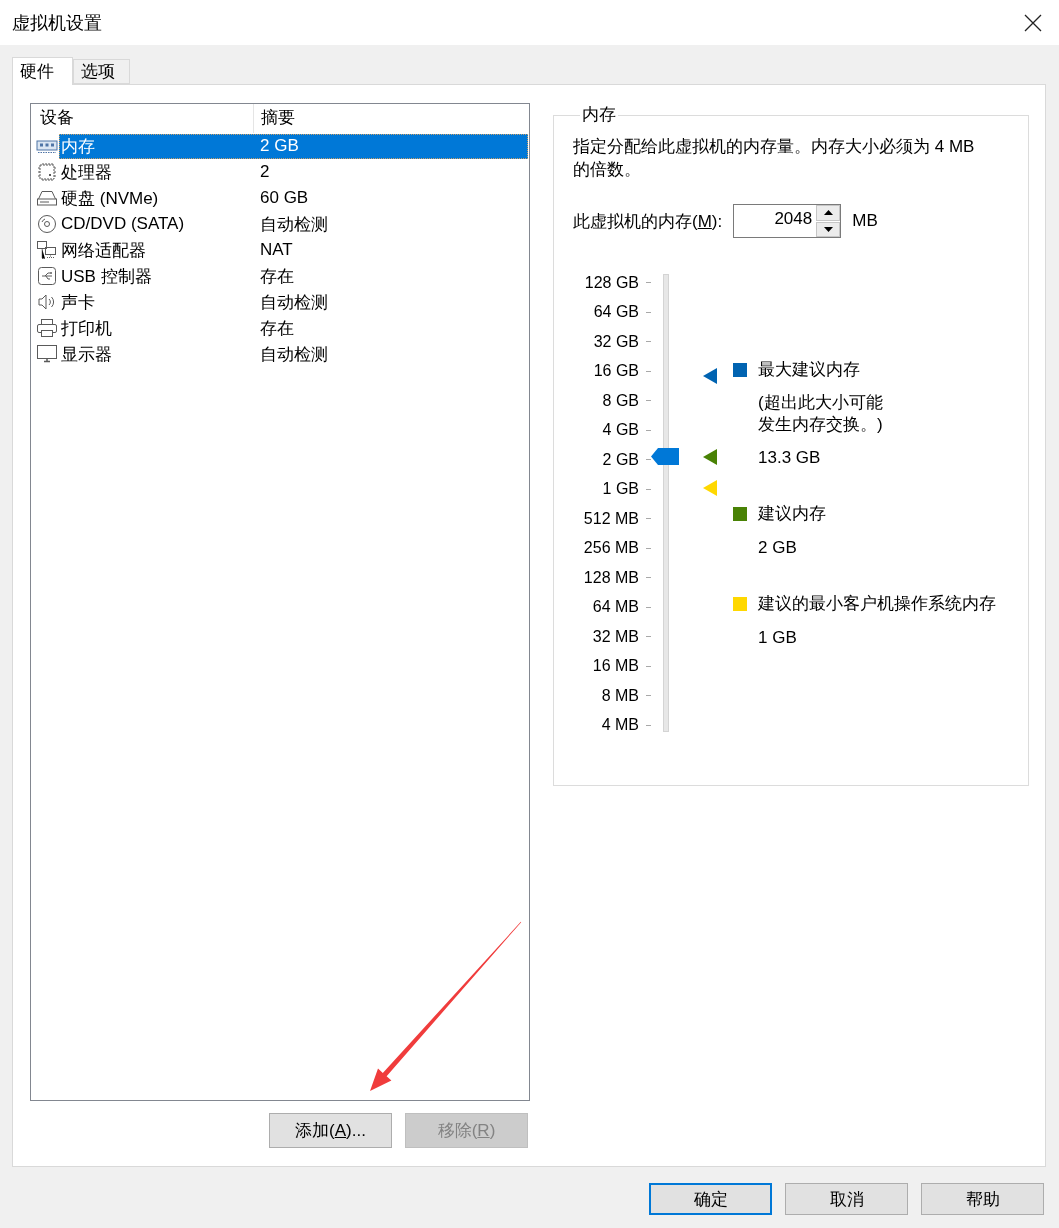 The image size is (1059, 1228). What do you see at coordinates (78, 146) in the screenshot?
I see `device-name: 内存` at bounding box center [78, 146].